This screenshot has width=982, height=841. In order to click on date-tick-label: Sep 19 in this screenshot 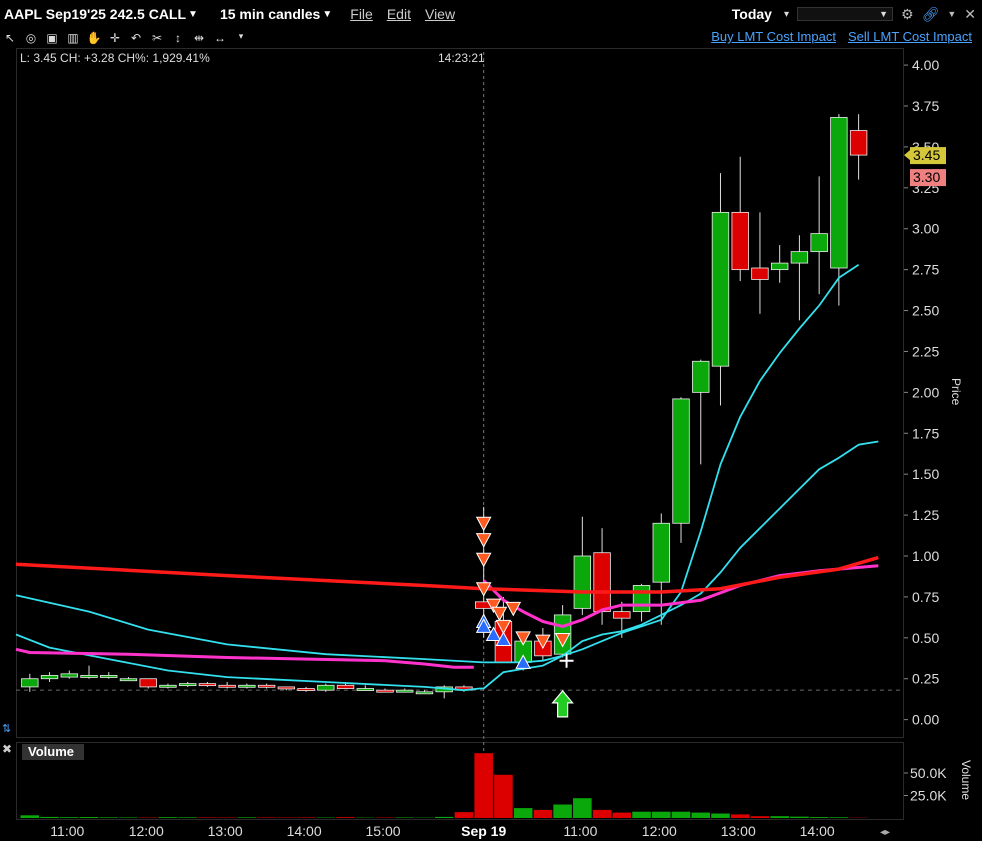, I will do `click(483, 831)`.